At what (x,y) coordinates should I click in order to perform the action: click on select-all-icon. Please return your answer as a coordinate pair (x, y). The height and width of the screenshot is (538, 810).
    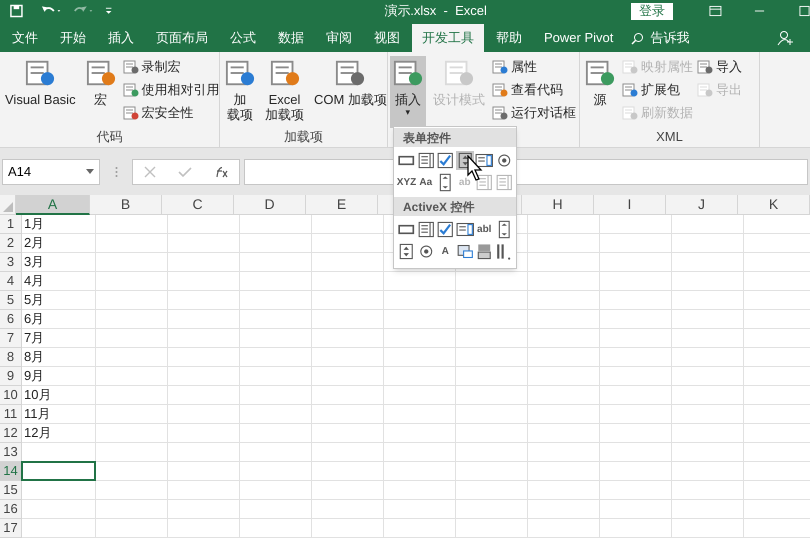
    Looking at the image, I should click on (8, 207).